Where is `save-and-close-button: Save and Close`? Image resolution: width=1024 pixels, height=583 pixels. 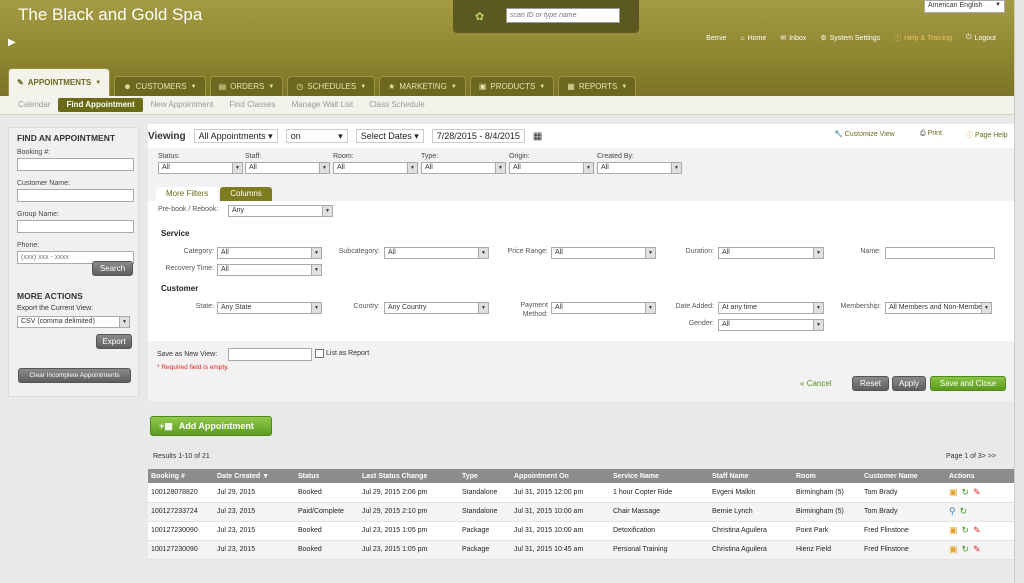 save-and-close-button: Save and Close is located at coordinates (968, 383).